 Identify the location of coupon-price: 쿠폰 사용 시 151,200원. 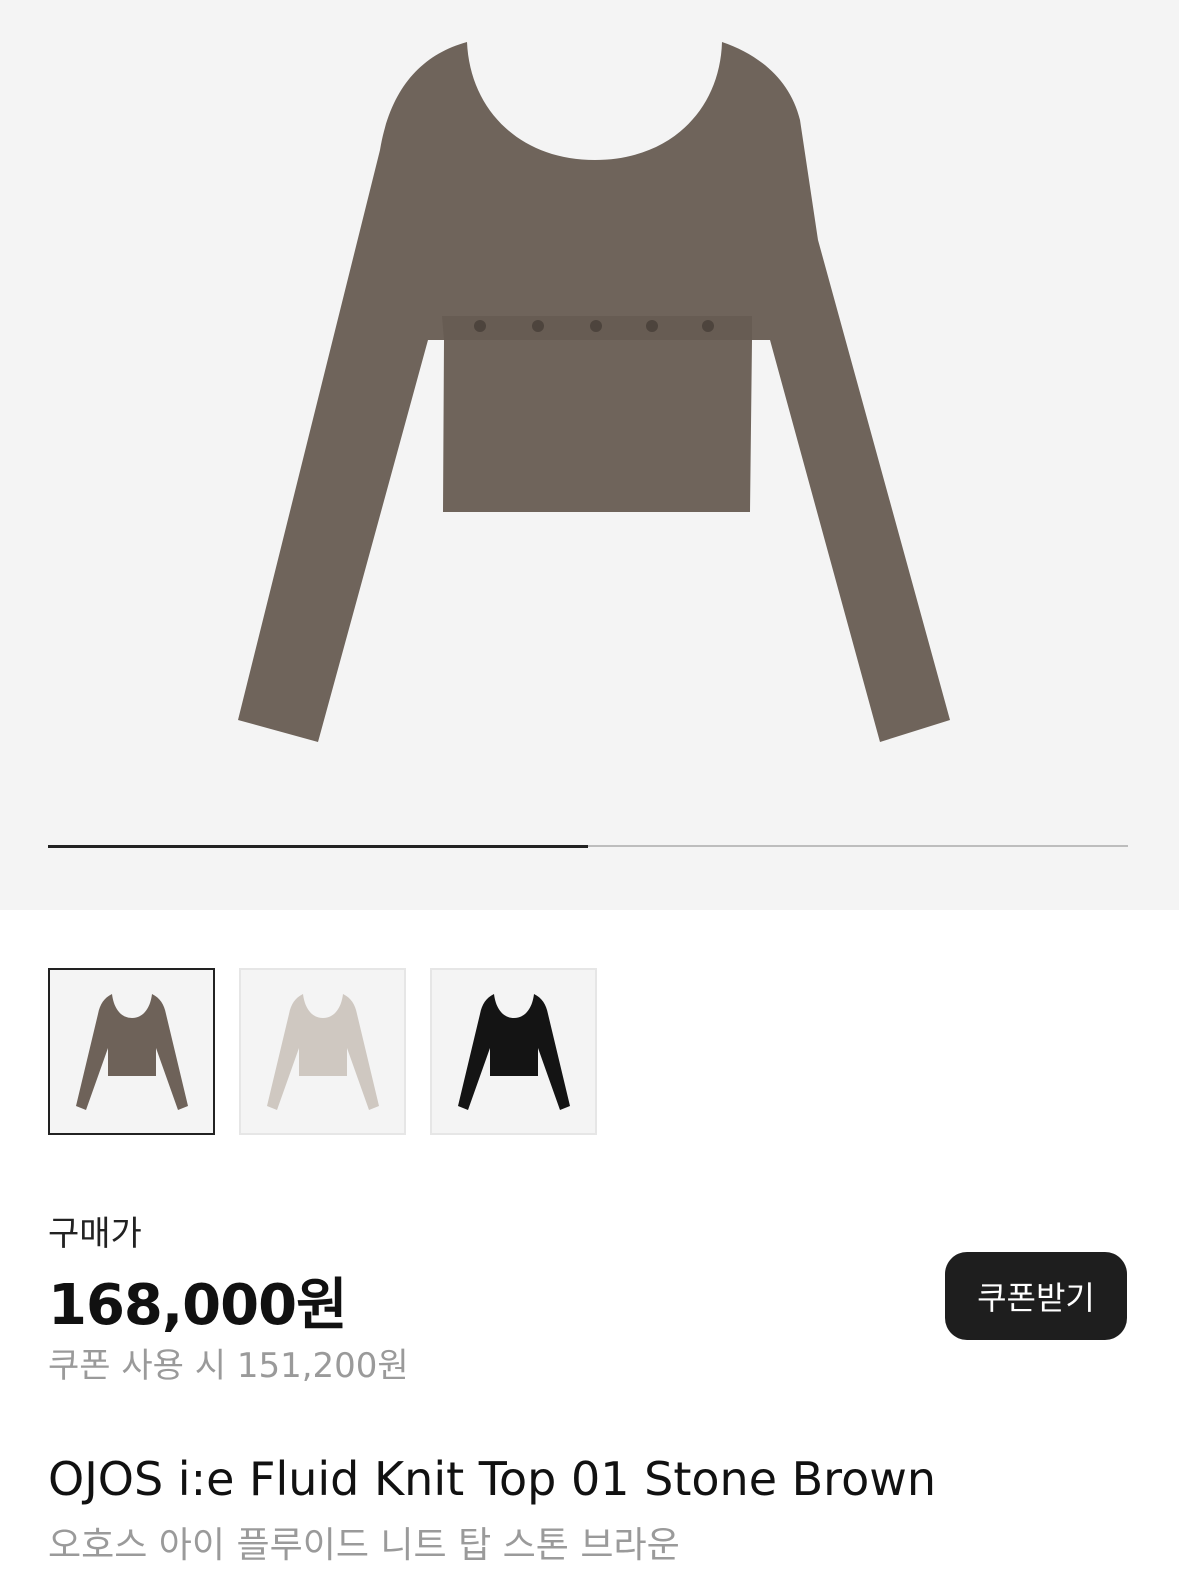
(228, 1366).